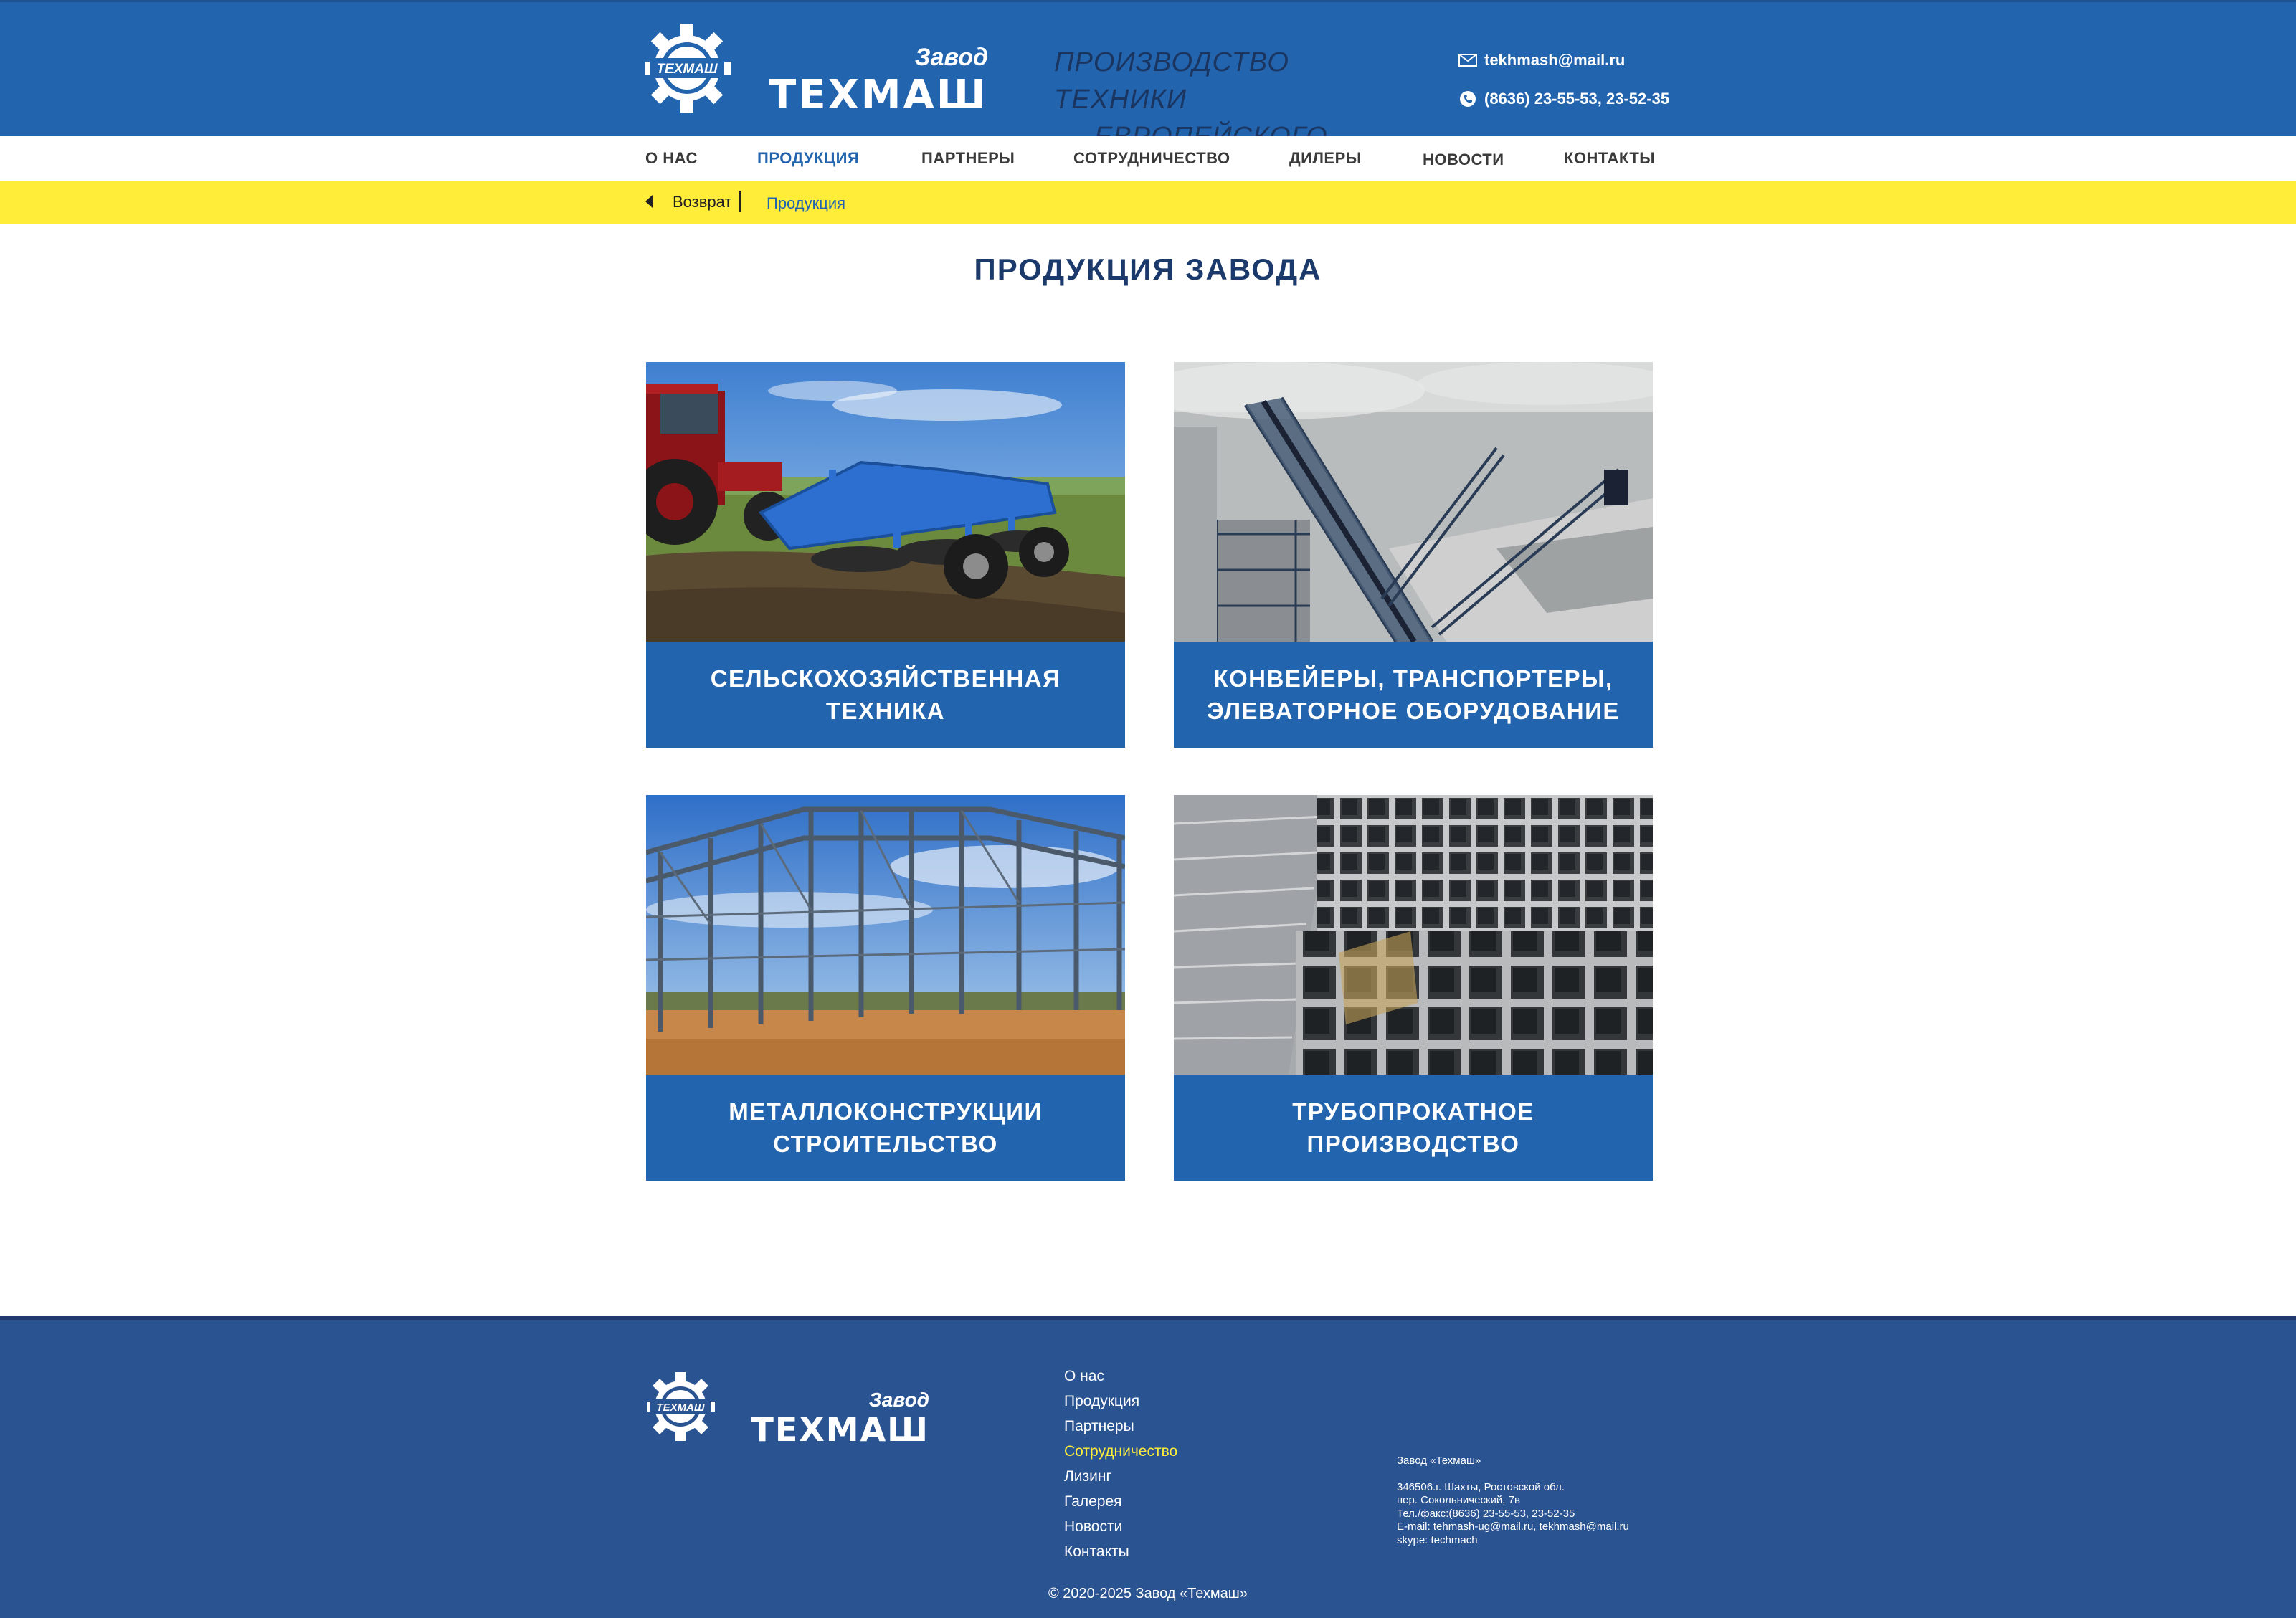 The image size is (2296, 1618). Describe the element at coordinates (1120, 1426) in the screenshot. I see `footer-link-partners: Партнеры` at that location.